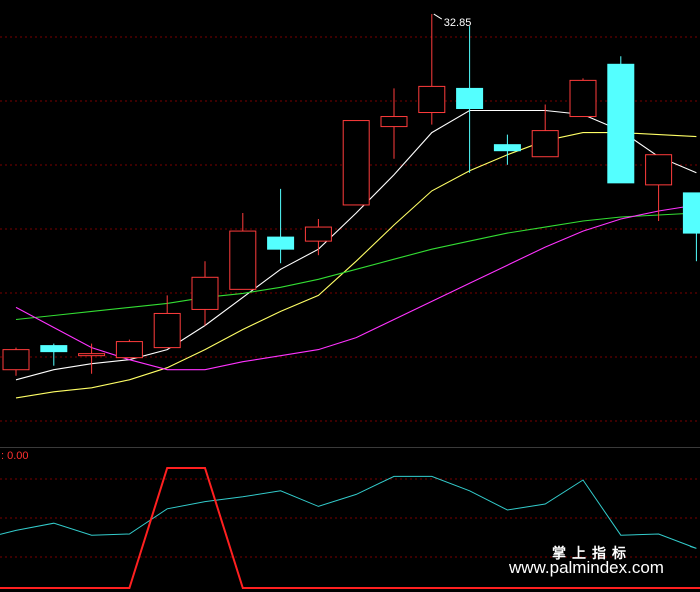 This screenshot has height=592, width=700. I want to click on indicator-line, so click(348, 512).